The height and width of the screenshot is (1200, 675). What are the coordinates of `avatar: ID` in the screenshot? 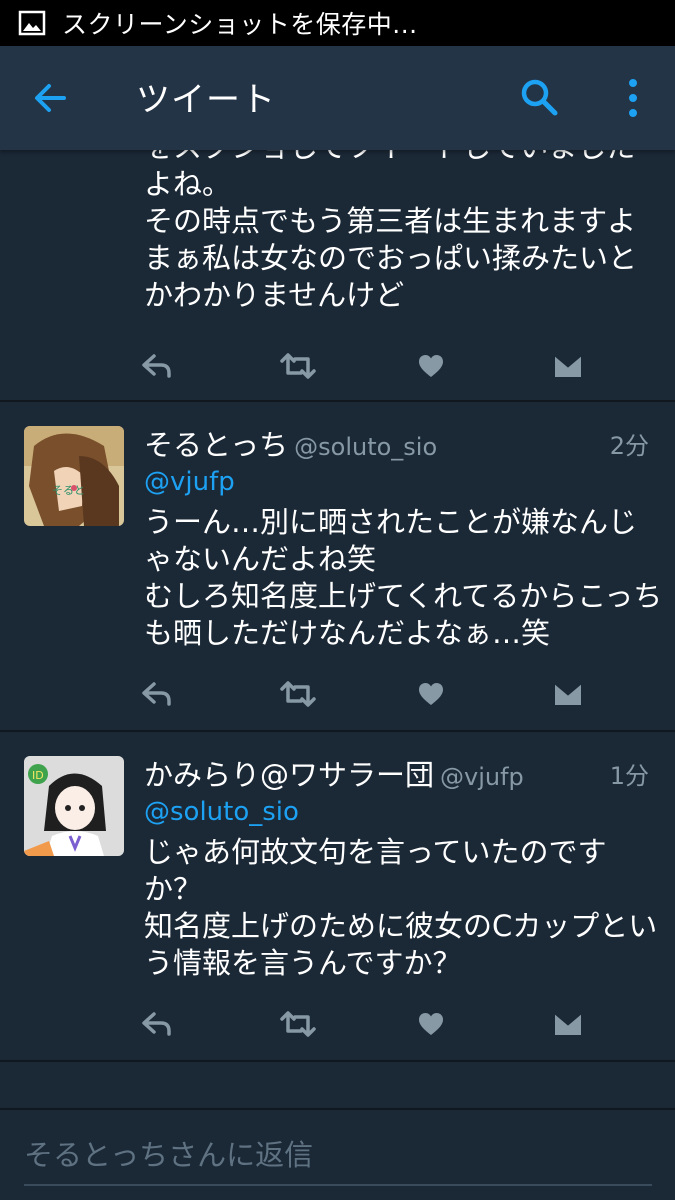 It's located at (74, 806).